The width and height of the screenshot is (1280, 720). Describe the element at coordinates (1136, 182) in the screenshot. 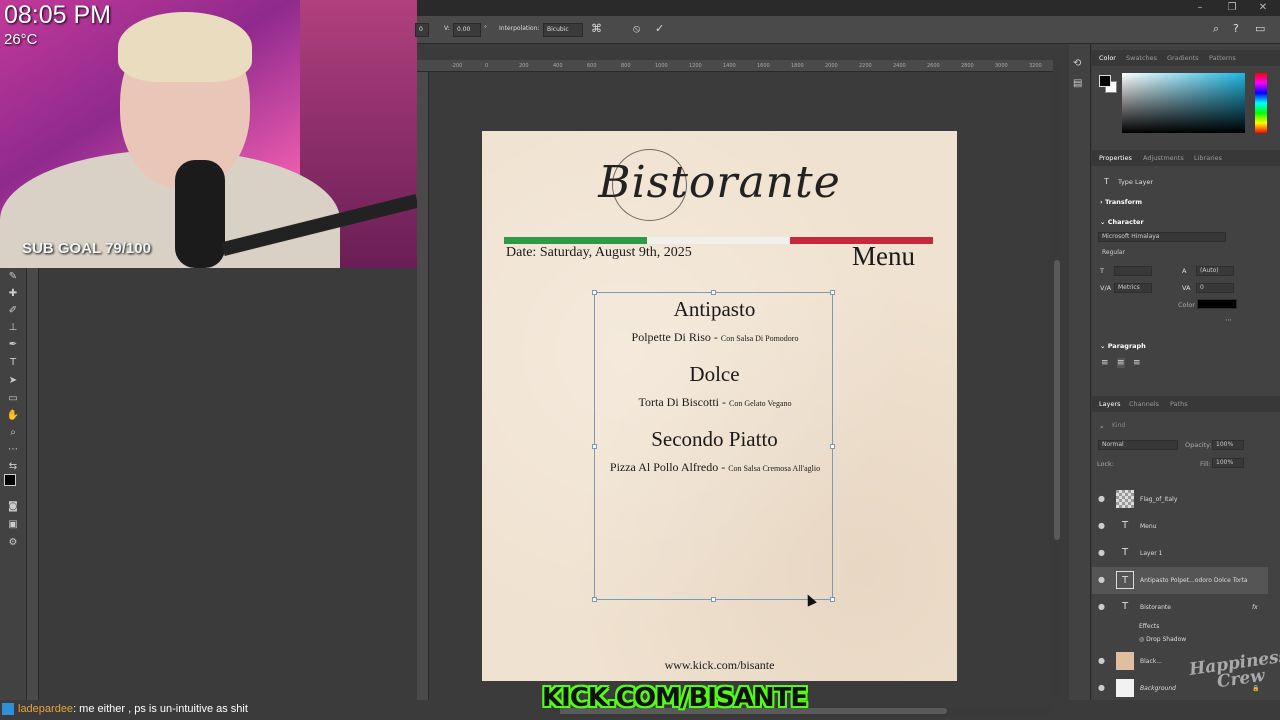

I see `layer-type-label: Type Layer` at that location.